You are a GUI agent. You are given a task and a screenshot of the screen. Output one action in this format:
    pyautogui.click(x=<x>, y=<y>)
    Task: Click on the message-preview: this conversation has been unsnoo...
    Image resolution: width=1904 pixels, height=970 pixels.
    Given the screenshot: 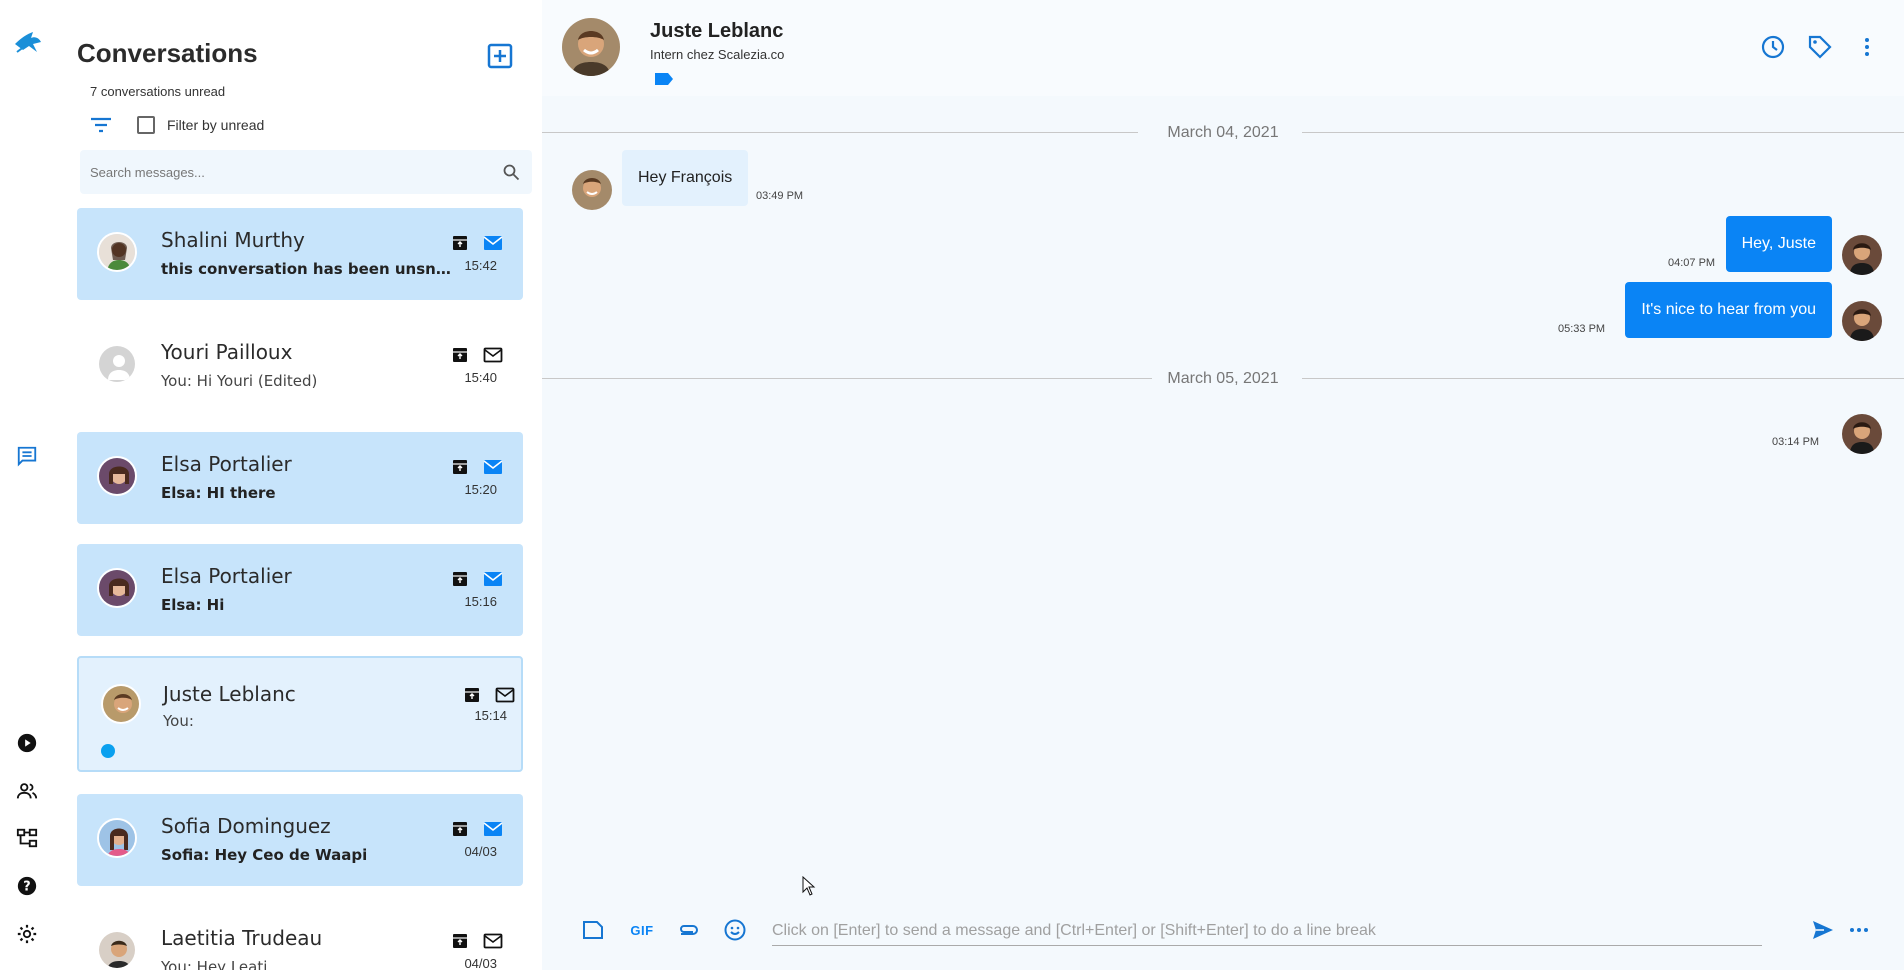 What is the action you would take?
    pyautogui.click(x=306, y=269)
    